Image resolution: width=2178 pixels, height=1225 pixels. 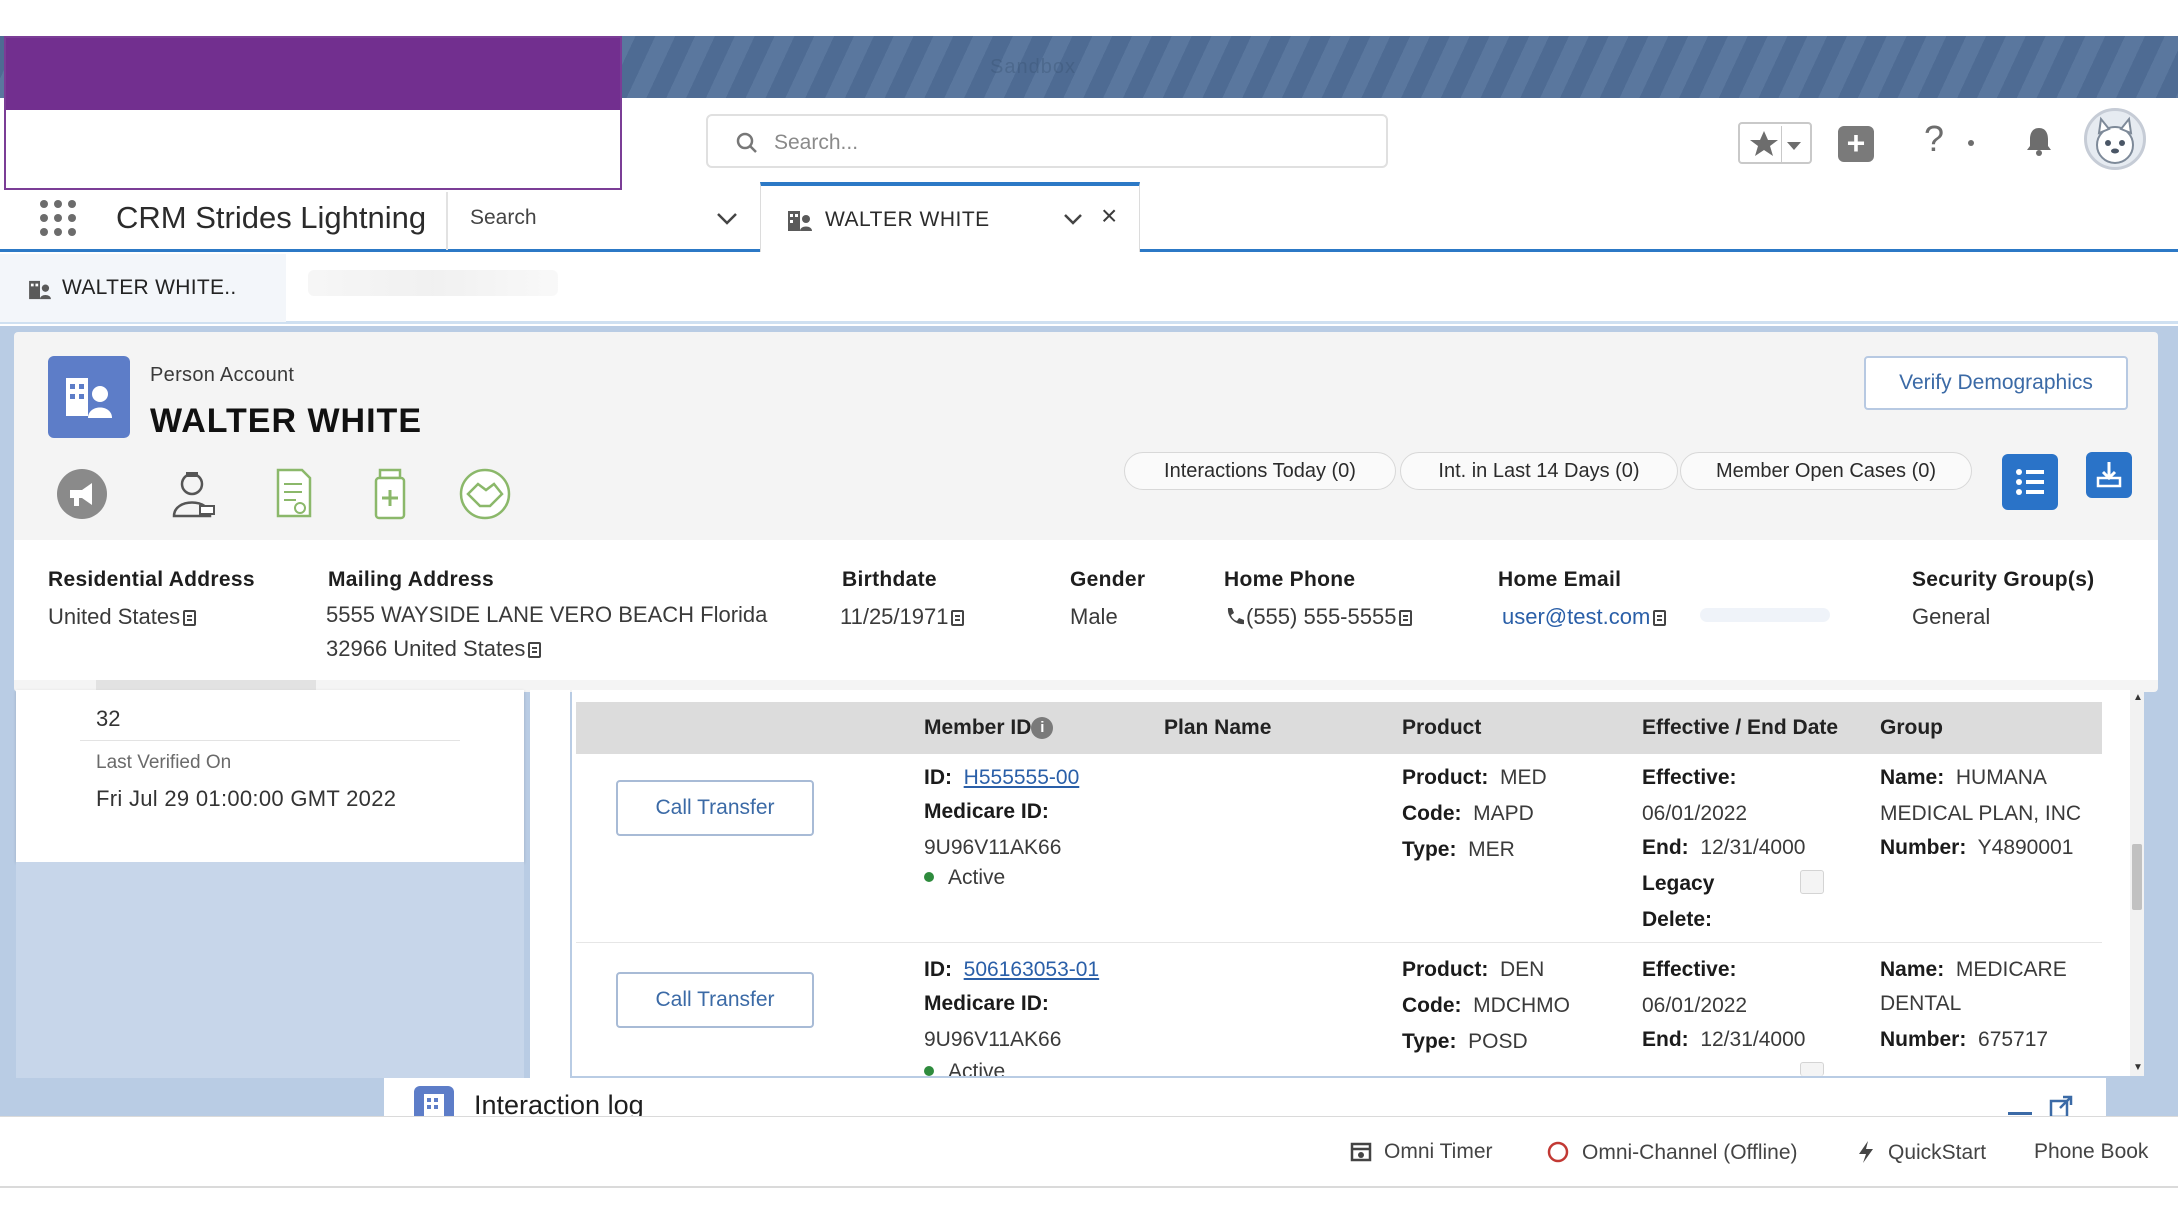 I want to click on bottle-icon, so click(x=390, y=496).